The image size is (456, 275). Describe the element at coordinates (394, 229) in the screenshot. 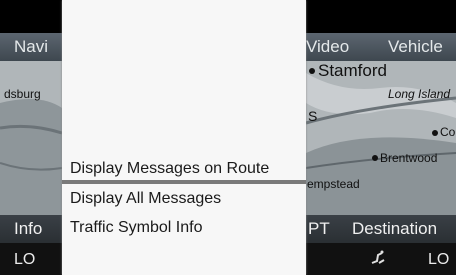

I see `destination-button: Destination` at that location.